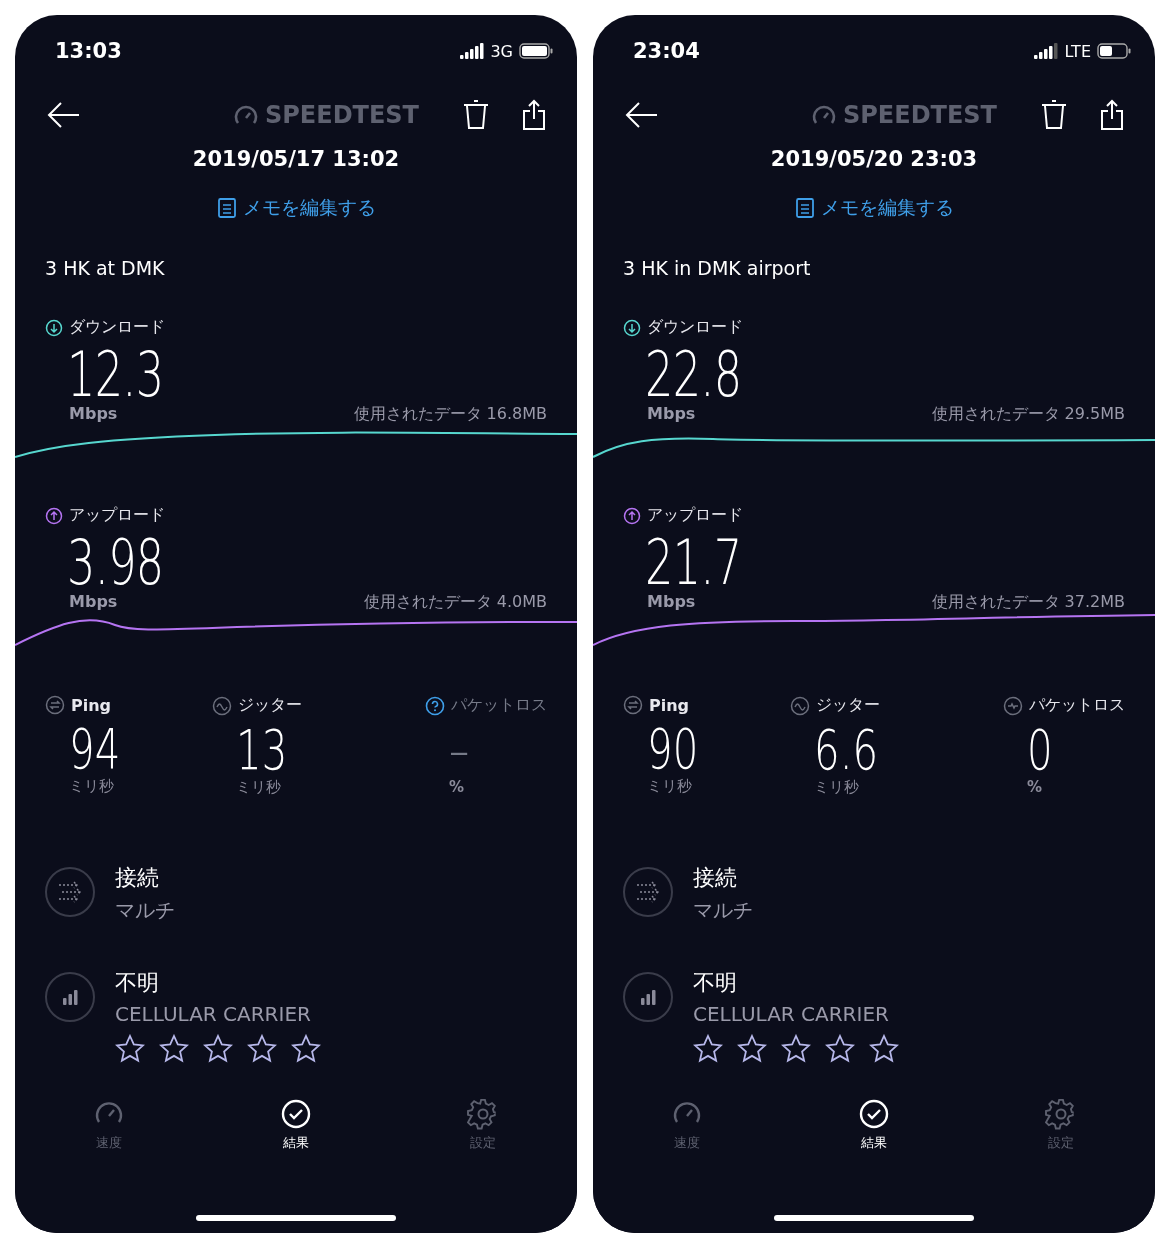  Describe the element at coordinates (1028, 414) in the screenshot. I see `data-used: 使用されたデータ 29.5MB` at that location.